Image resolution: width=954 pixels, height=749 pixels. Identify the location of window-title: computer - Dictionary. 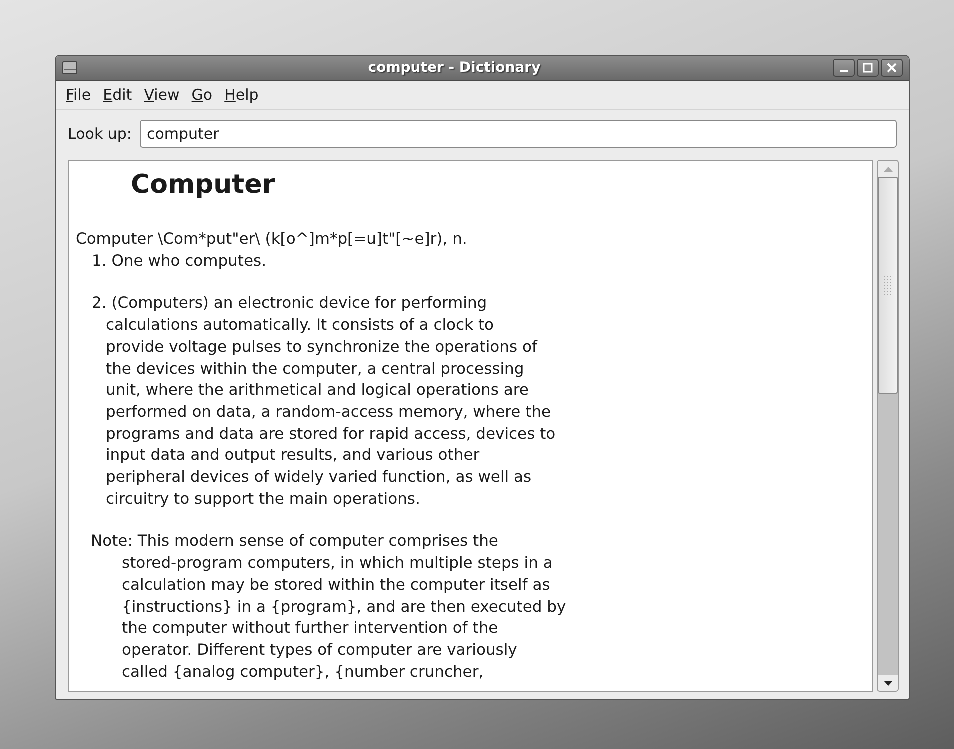
(454, 68).